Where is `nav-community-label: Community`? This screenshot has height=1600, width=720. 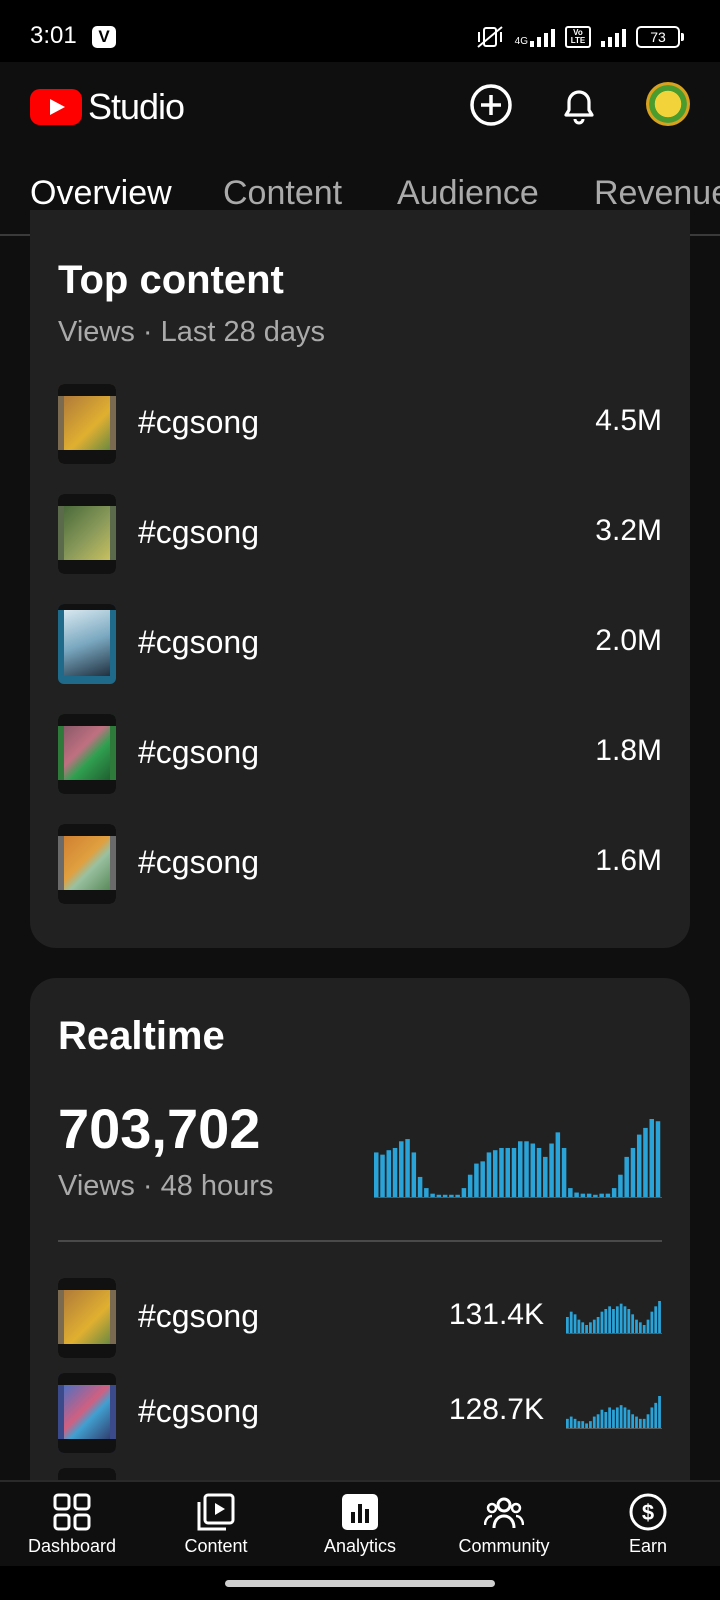
nav-community-label: Community is located at coordinates (504, 1546).